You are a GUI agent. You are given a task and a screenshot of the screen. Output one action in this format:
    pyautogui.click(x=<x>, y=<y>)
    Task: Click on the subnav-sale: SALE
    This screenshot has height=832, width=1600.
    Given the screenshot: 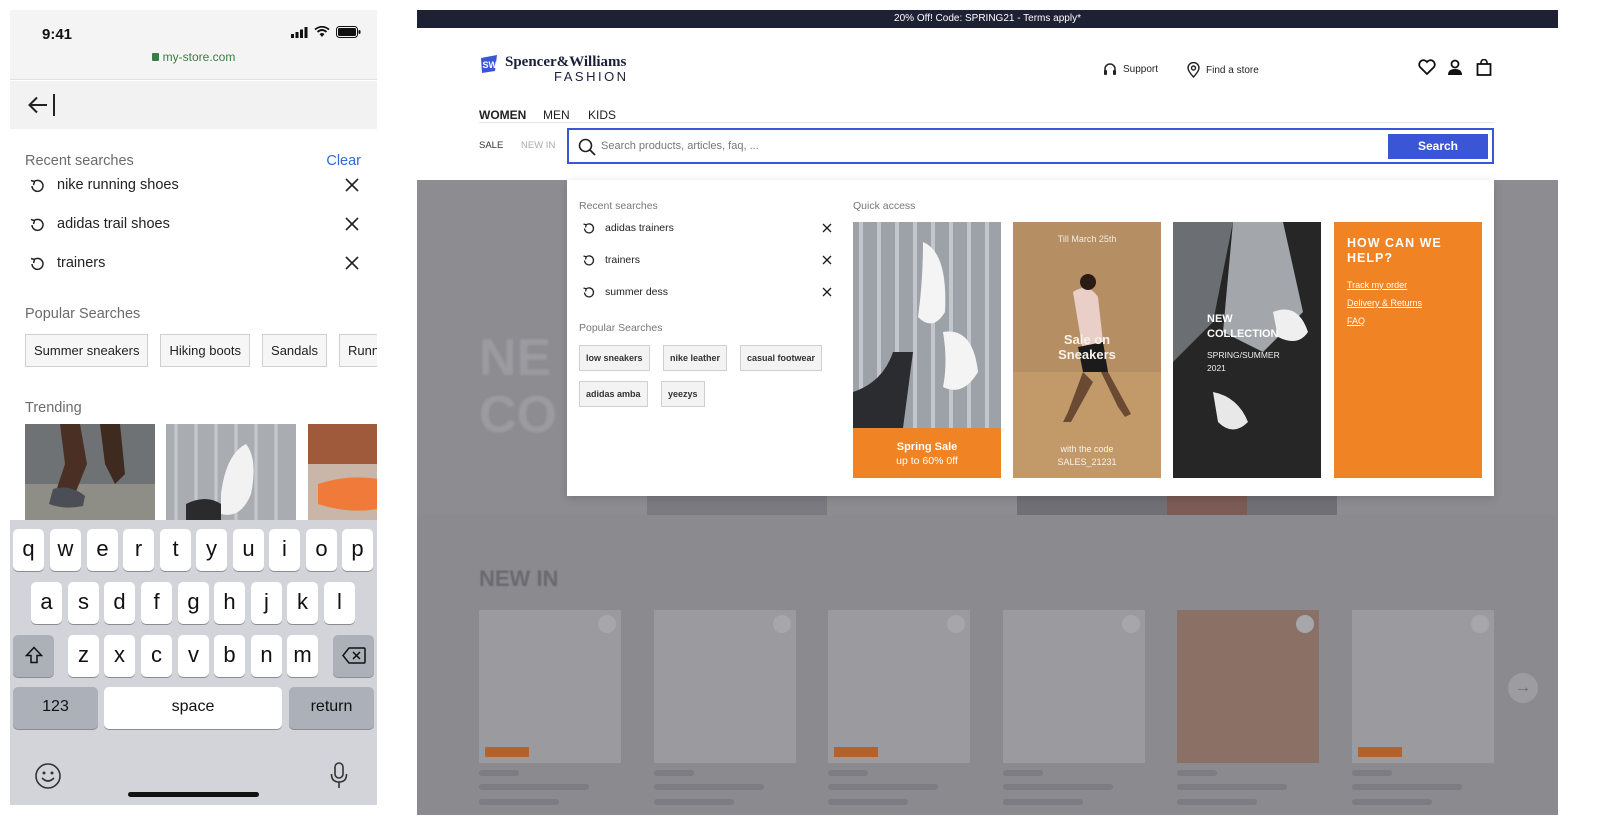 What is the action you would take?
    pyautogui.click(x=491, y=145)
    